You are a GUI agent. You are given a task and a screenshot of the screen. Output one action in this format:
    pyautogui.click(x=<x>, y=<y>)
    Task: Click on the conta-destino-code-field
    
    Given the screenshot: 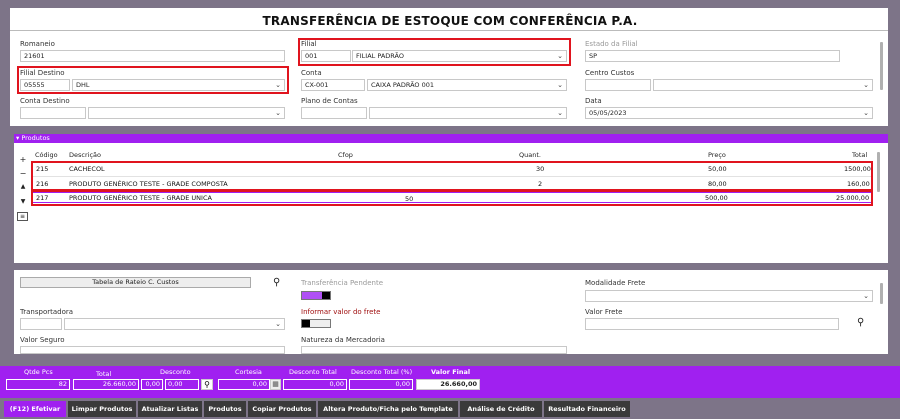 What is the action you would take?
    pyautogui.click(x=53, y=113)
    